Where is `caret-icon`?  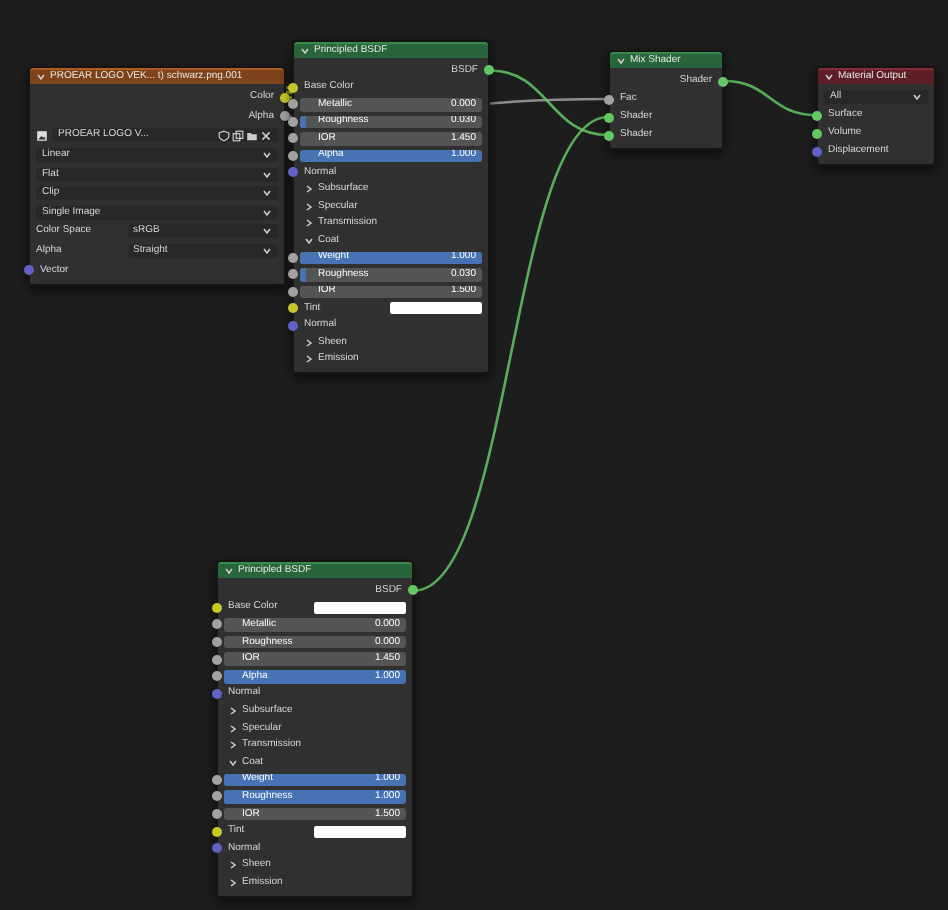 caret-icon is located at coordinates (917, 97).